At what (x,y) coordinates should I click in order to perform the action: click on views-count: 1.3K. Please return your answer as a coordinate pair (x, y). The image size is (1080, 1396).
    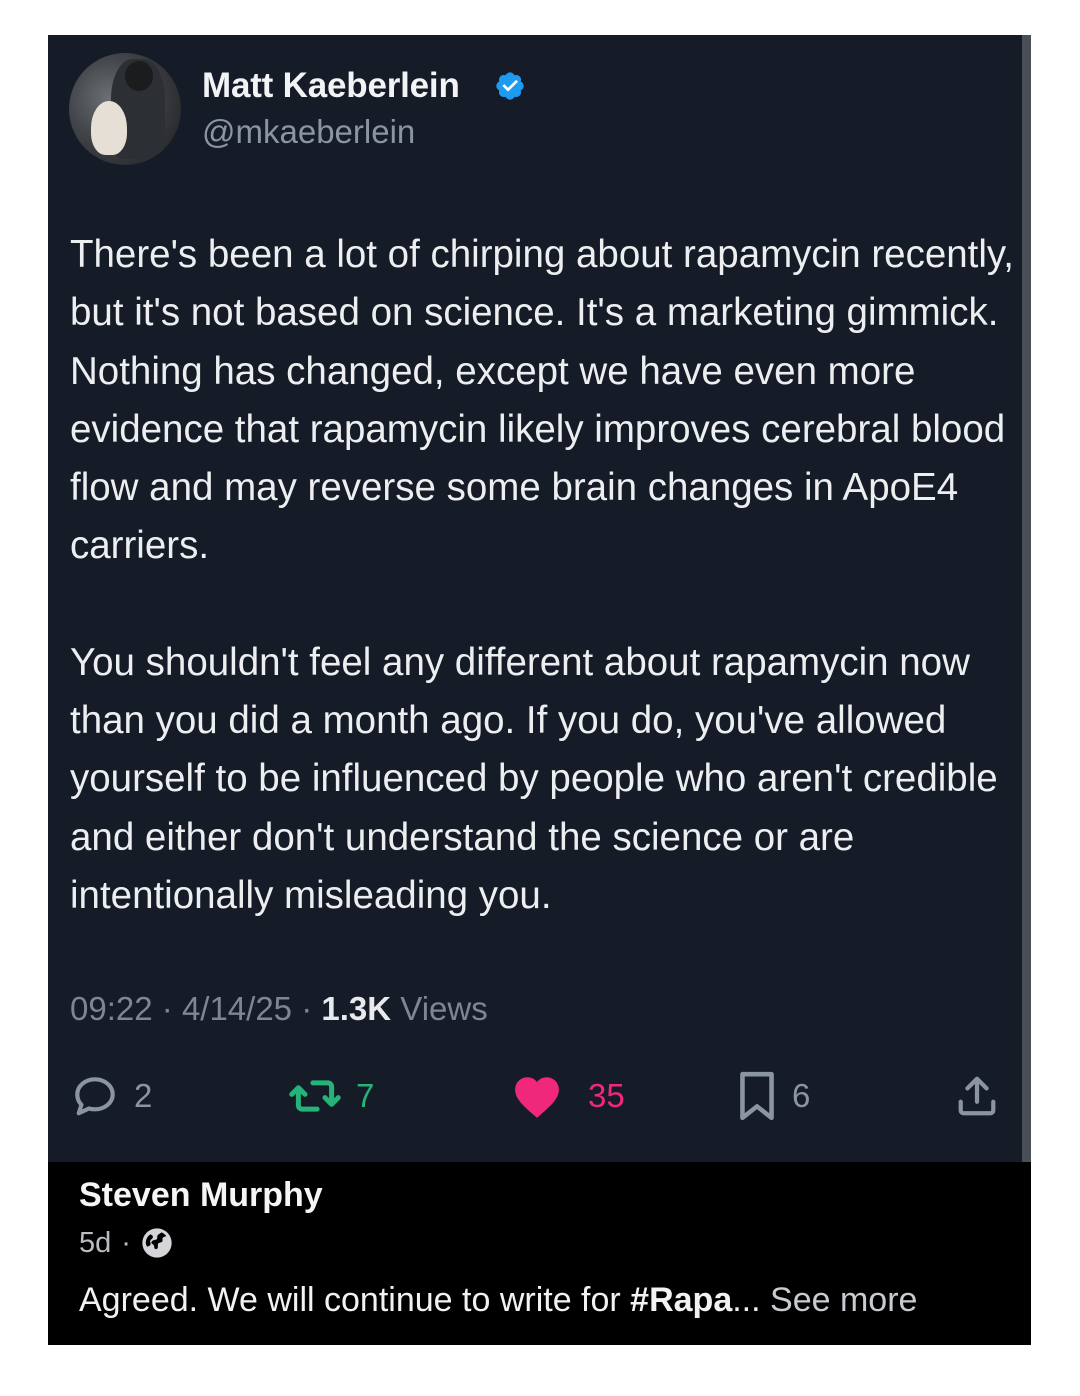
    Looking at the image, I should click on (356, 1008).